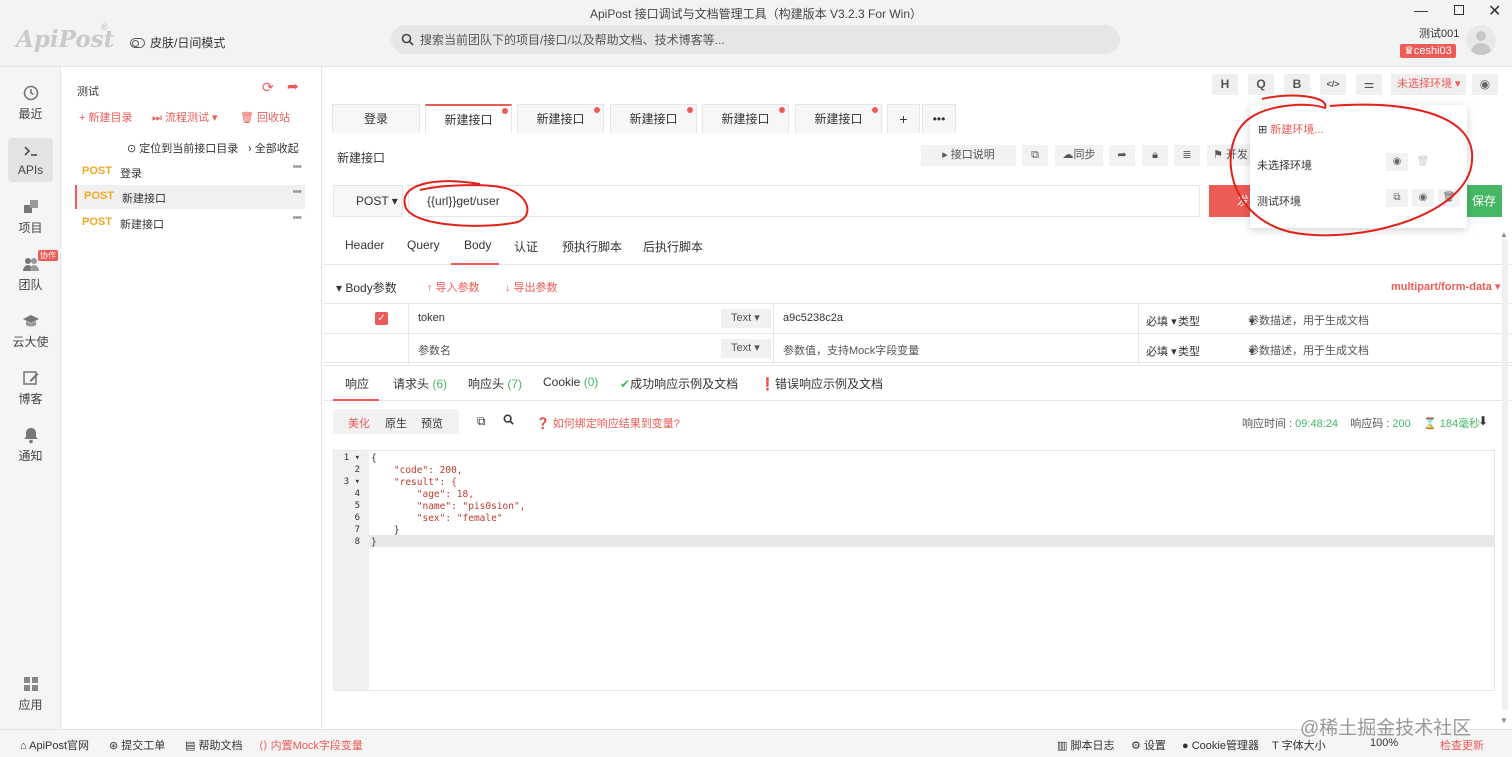 Image resolution: width=1512 pixels, height=757 pixels. What do you see at coordinates (105, 117) in the screenshot?
I see `new-folder-button: + 新建目录` at bounding box center [105, 117].